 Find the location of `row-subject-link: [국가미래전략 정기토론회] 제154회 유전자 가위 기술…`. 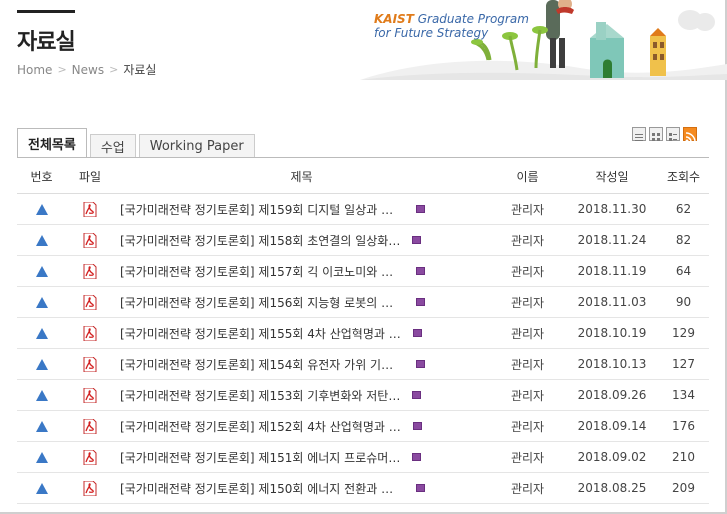

row-subject-link: [국가미래전략 정기토론회] 제154회 유전자 가위 기술… is located at coordinates (262, 364).